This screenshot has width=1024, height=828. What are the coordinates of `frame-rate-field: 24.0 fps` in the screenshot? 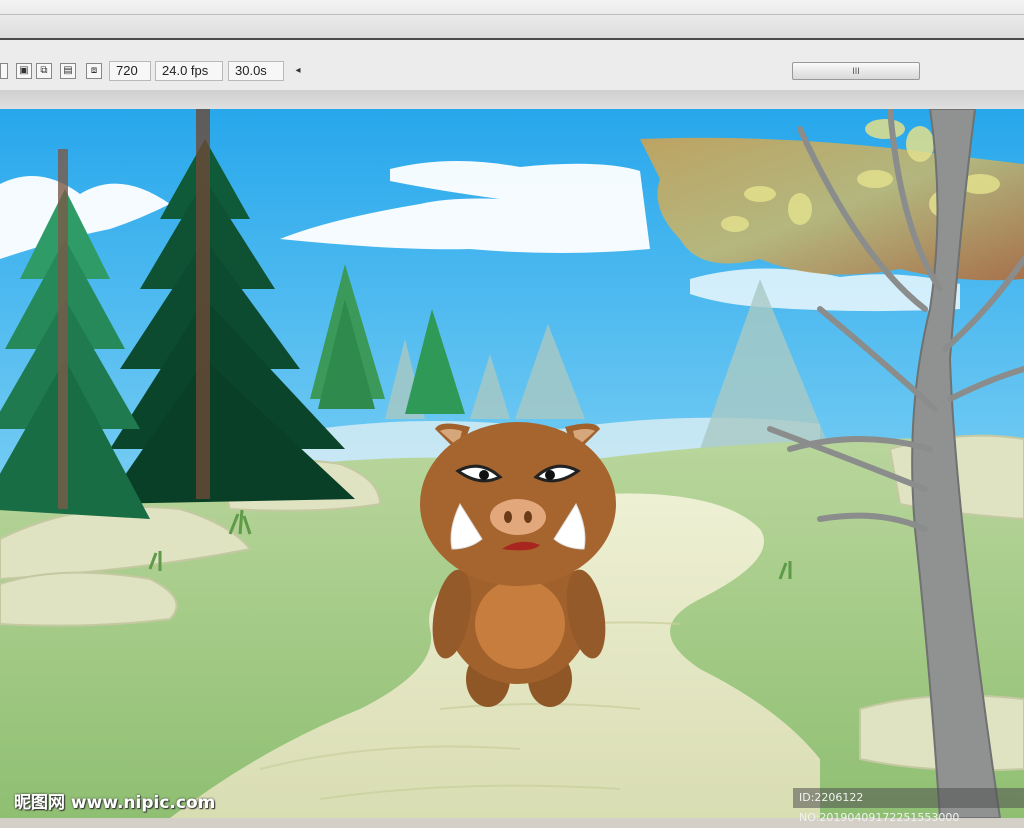 It's located at (189, 71).